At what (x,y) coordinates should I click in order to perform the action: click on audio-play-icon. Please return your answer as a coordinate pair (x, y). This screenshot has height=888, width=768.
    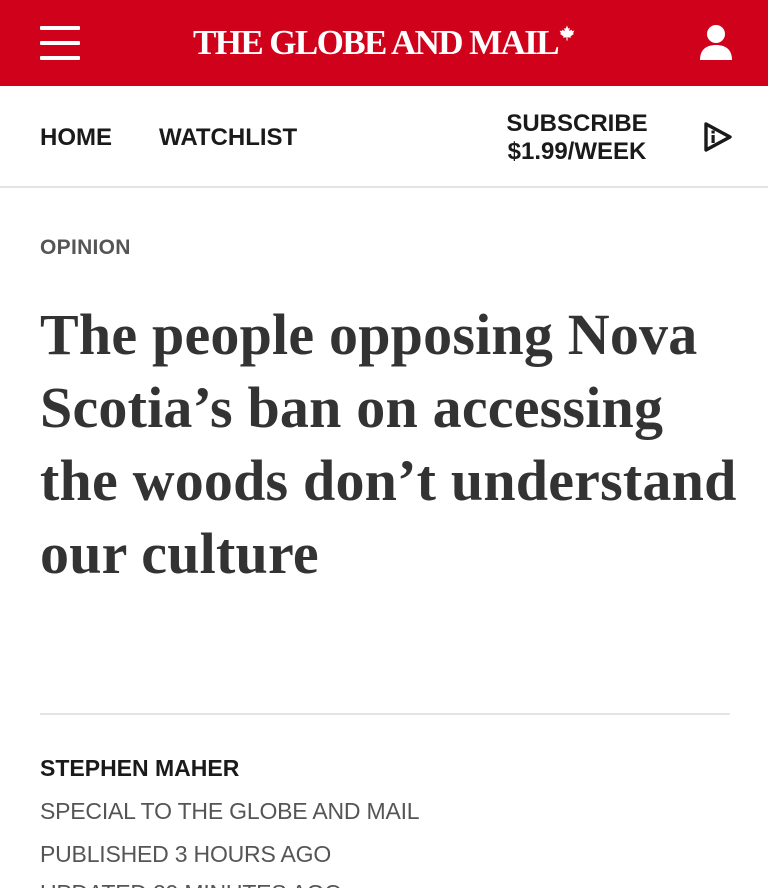
    Looking at the image, I should click on (717, 137).